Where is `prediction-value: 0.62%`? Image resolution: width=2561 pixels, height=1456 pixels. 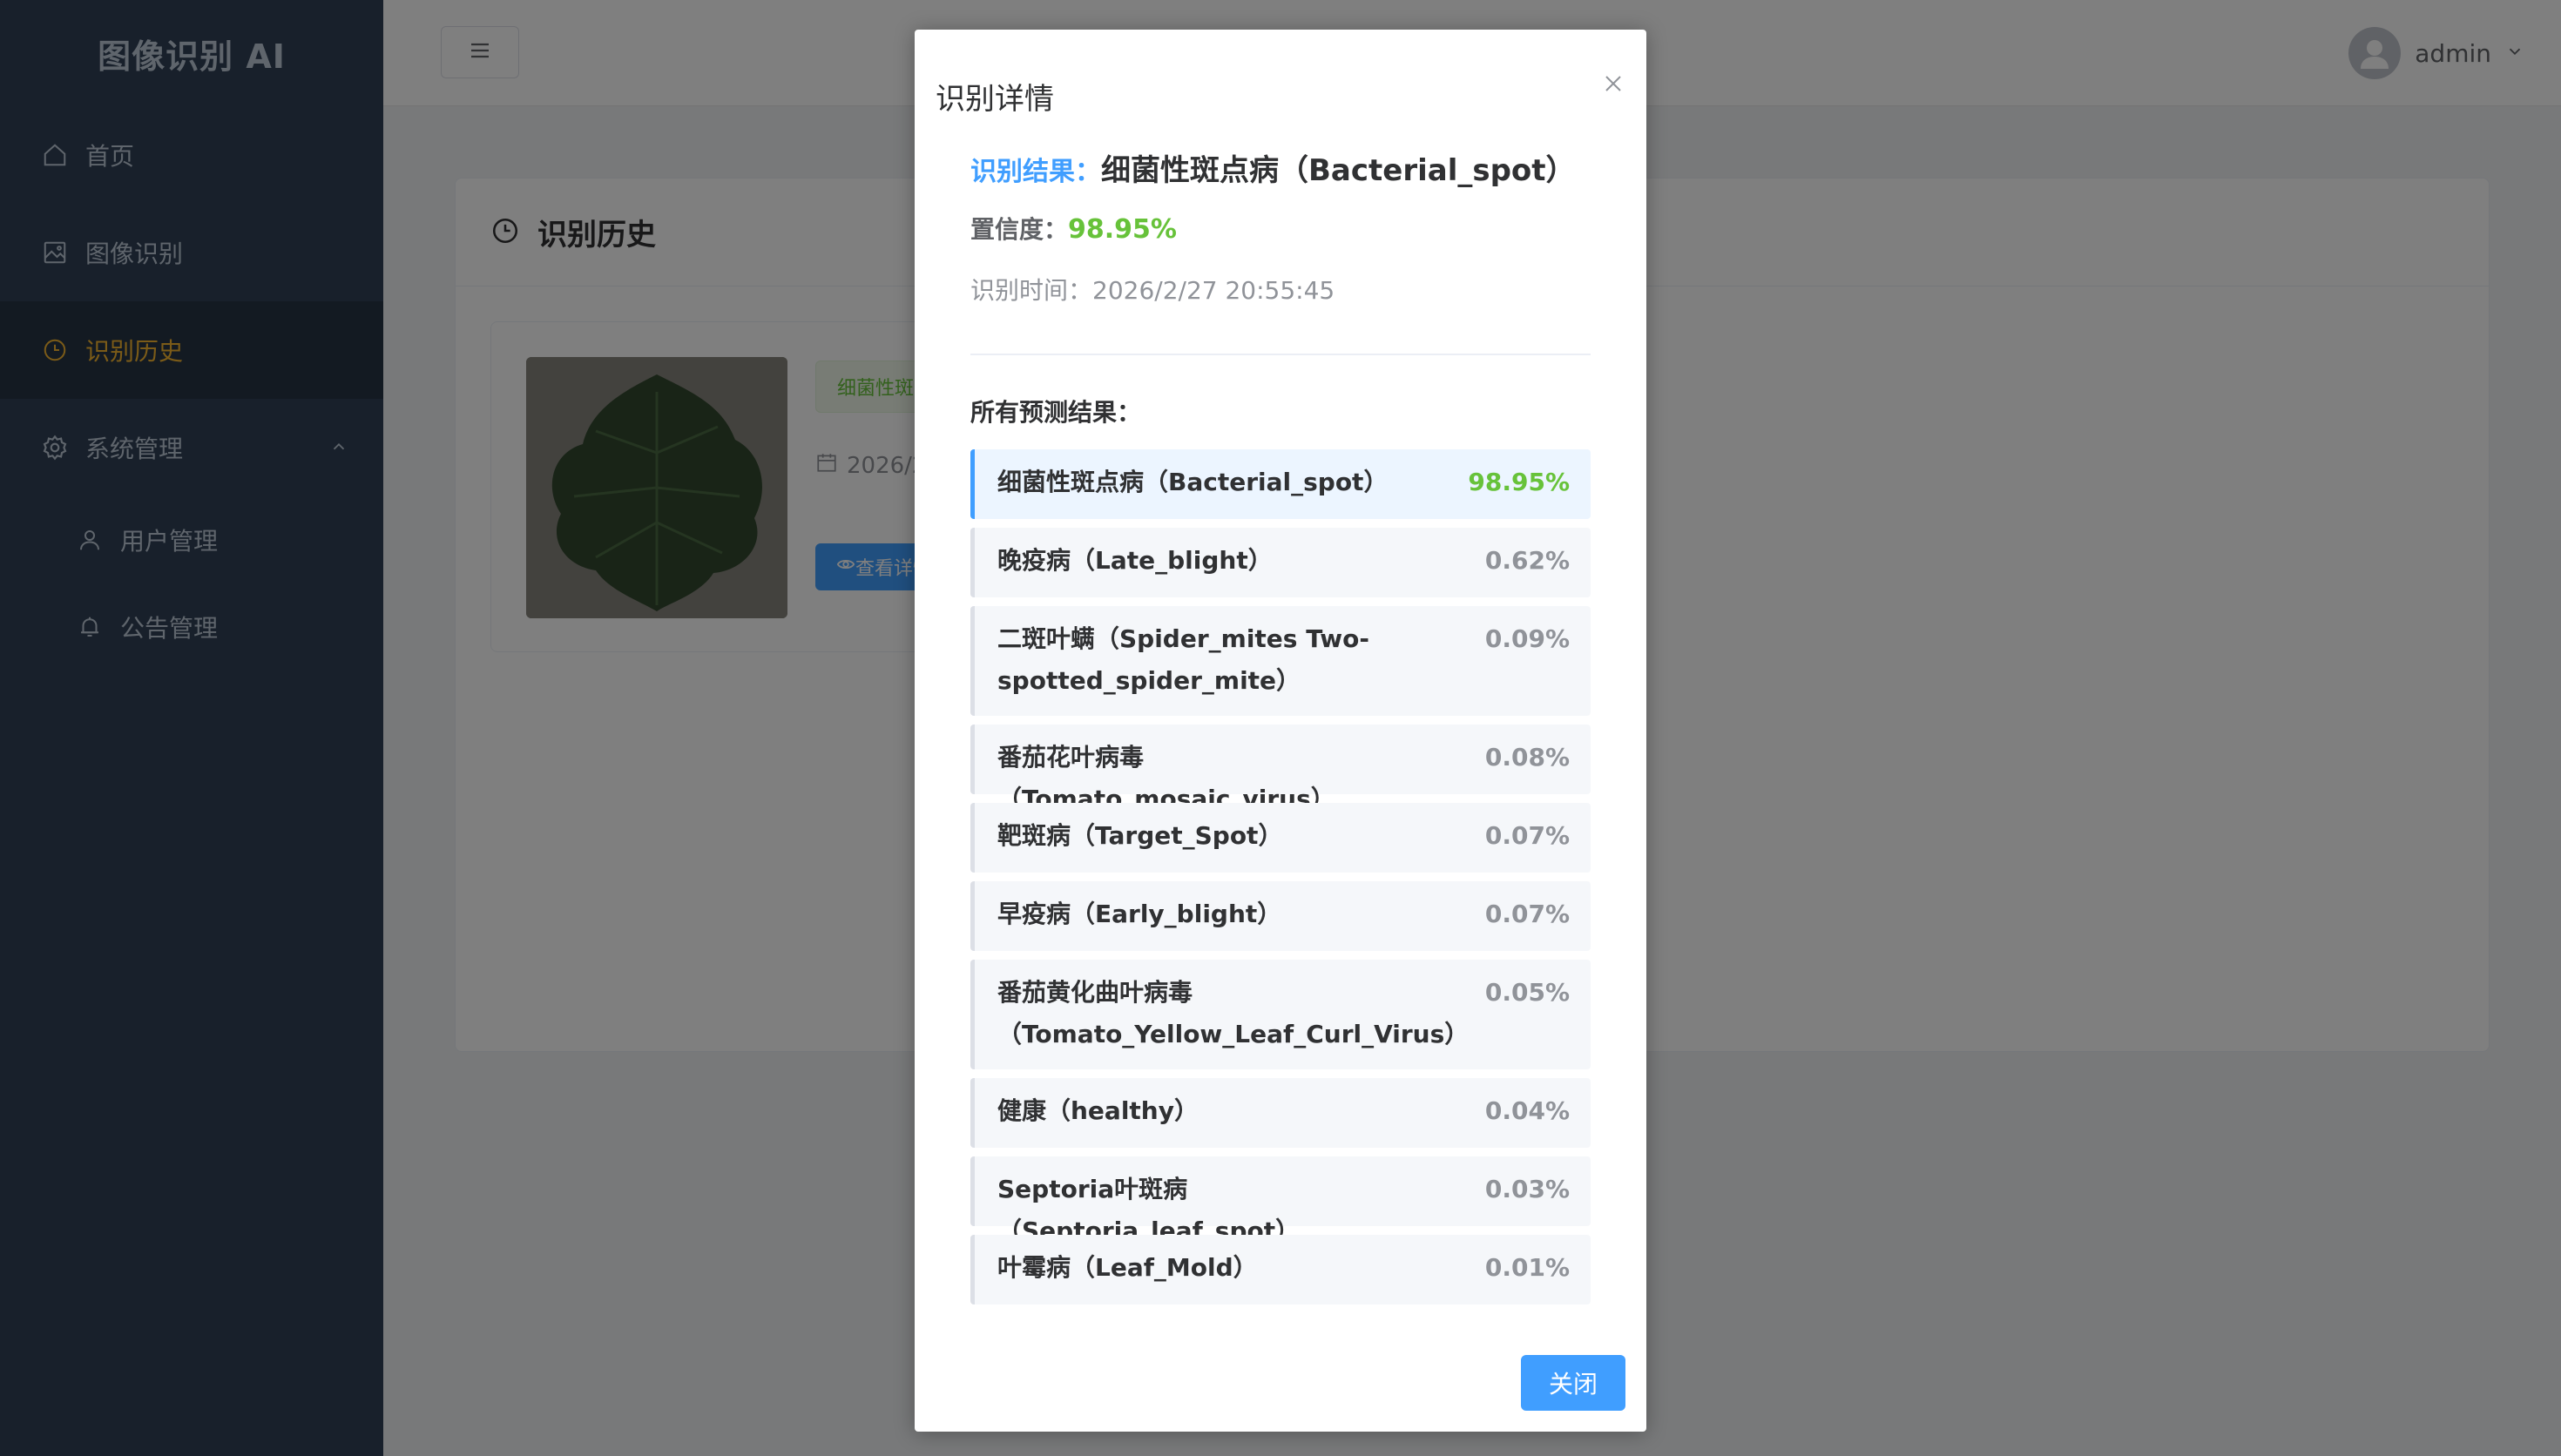
prediction-value: 0.62% is located at coordinates (1527, 560).